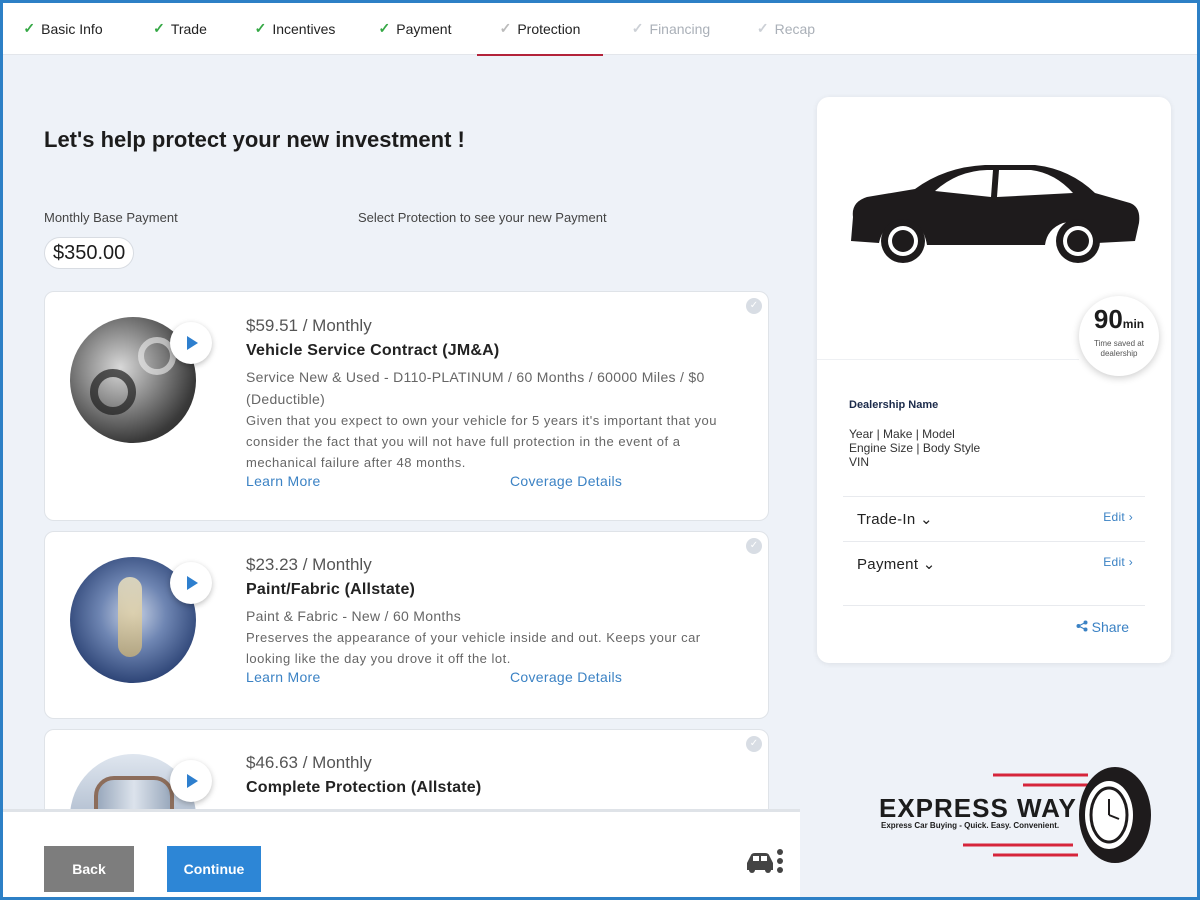  What do you see at coordinates (364, 787) in the screenshot?
I see `product-title: Complete Protection (Allstate)` at bounding box center [364, 787].